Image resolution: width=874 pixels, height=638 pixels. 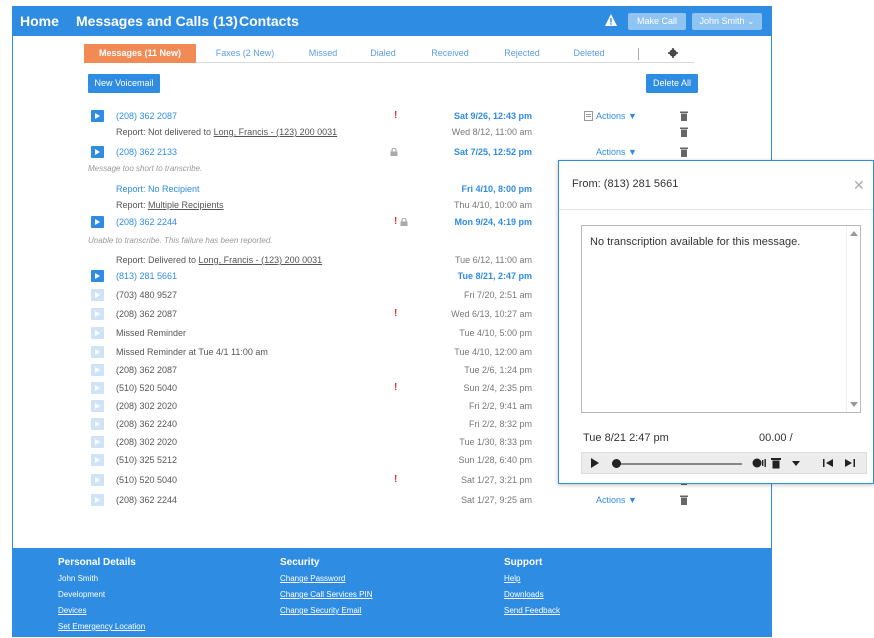 I want to click on tab-missed: Missed, so click(x=323, y=53).